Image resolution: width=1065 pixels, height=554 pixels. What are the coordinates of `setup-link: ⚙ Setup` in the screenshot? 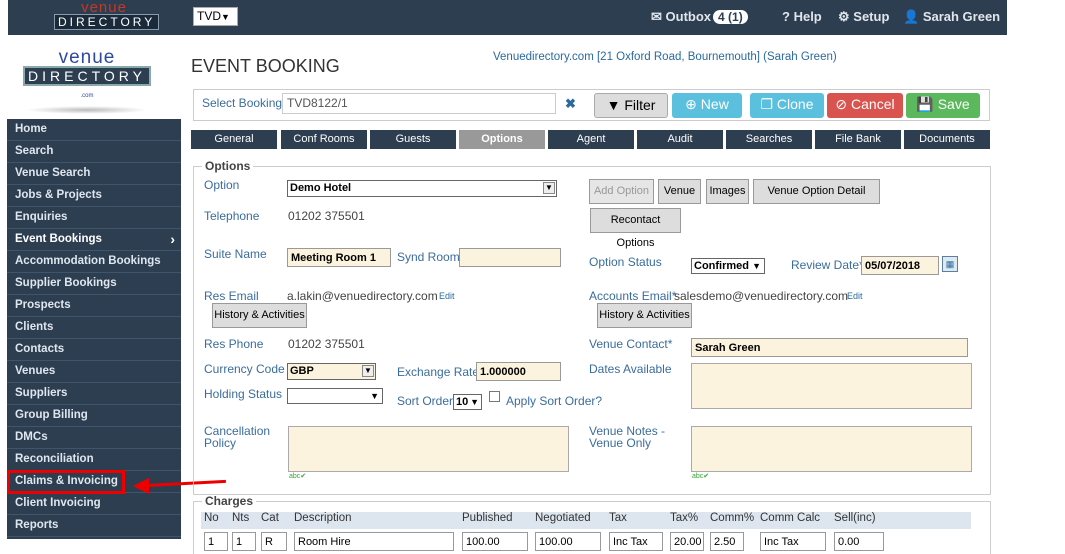 It's located at (863, 17).